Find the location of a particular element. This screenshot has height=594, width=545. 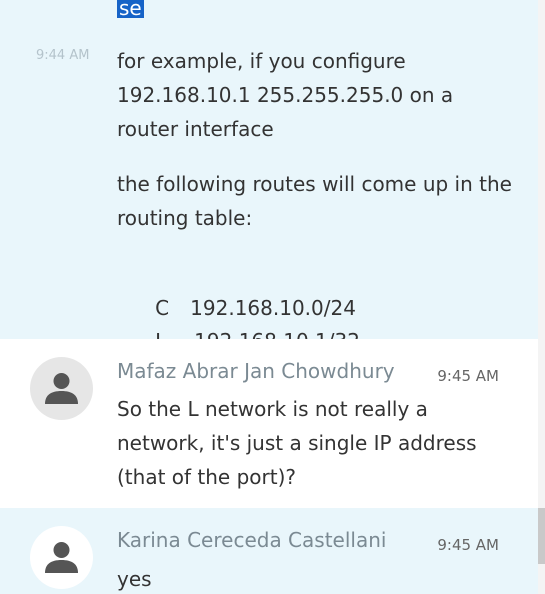

selected-text-fragment: se is located at coordinates (130, 9).